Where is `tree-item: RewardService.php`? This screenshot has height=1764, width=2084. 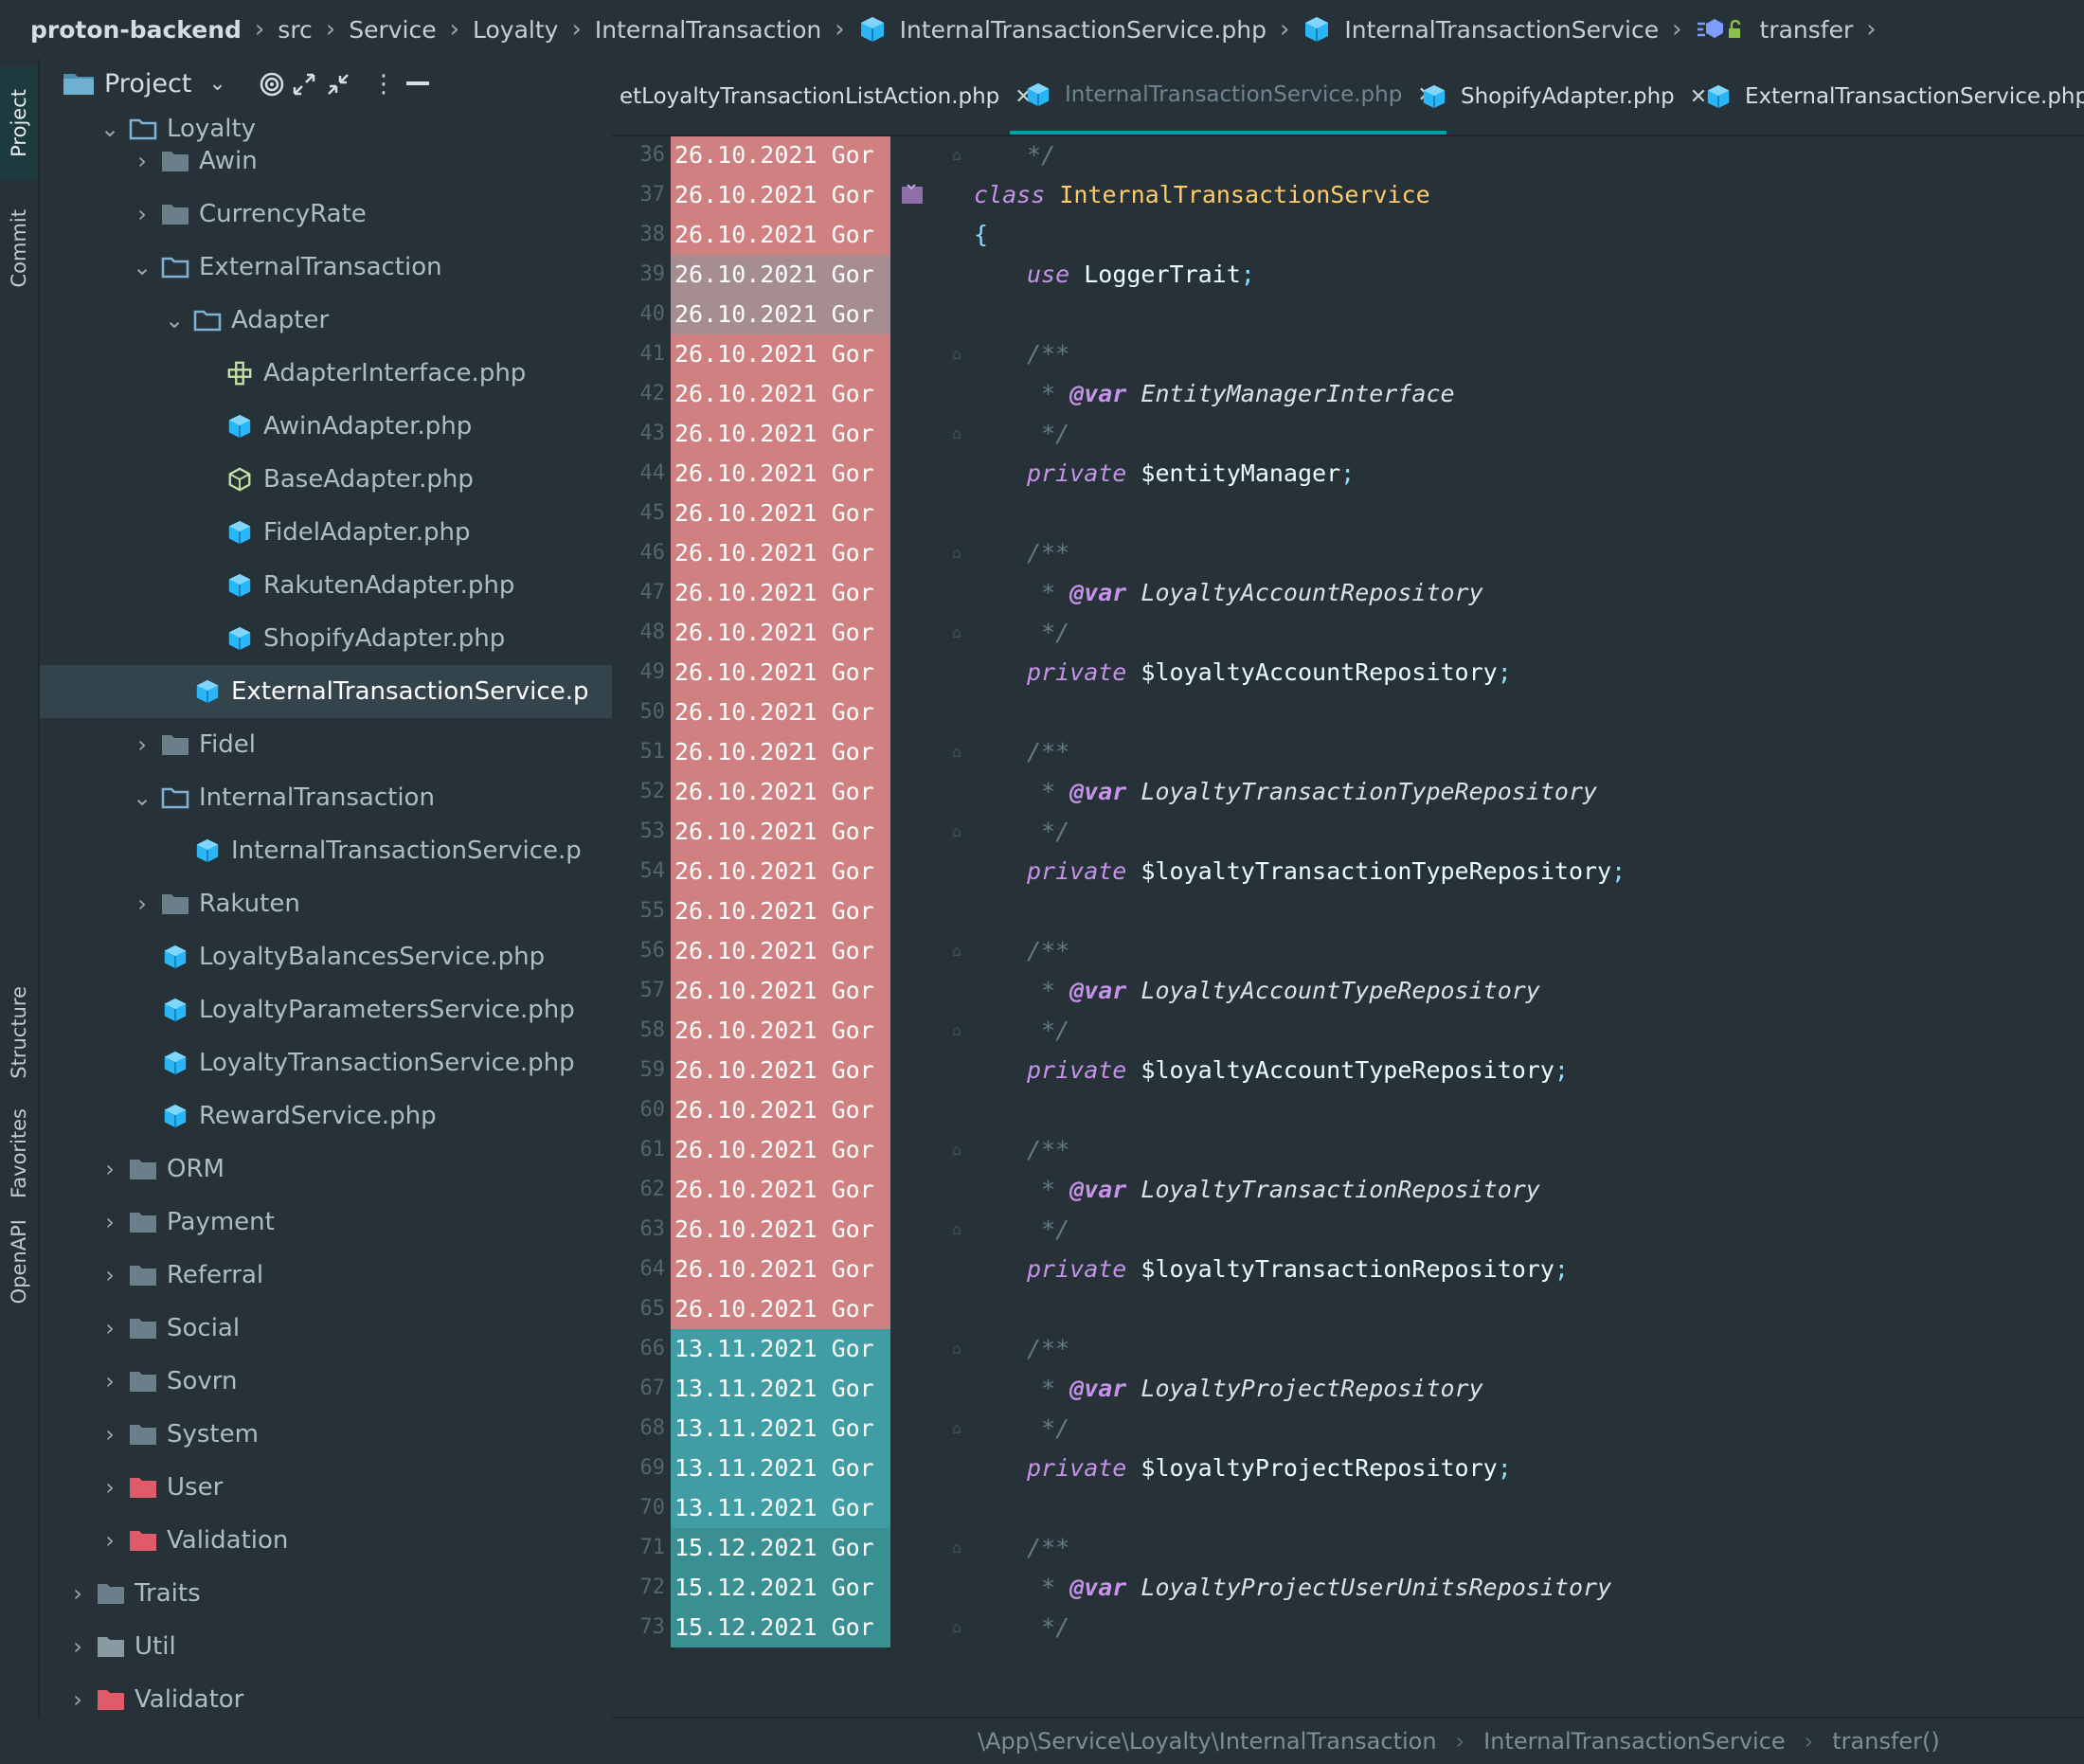
tree-item: RewardService.php is located at coordinates (326, 1116).